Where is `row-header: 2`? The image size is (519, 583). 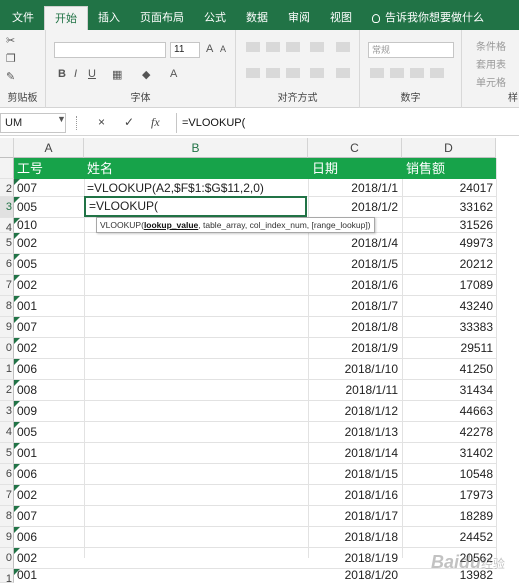 row-header: 2 is located at coordinates (7, 188).